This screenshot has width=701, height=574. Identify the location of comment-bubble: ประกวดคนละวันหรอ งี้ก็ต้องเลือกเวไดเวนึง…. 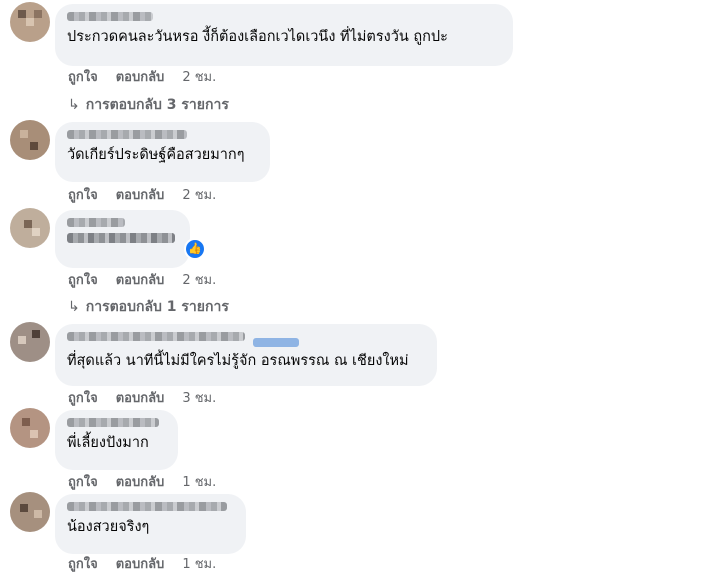
(284, 35).